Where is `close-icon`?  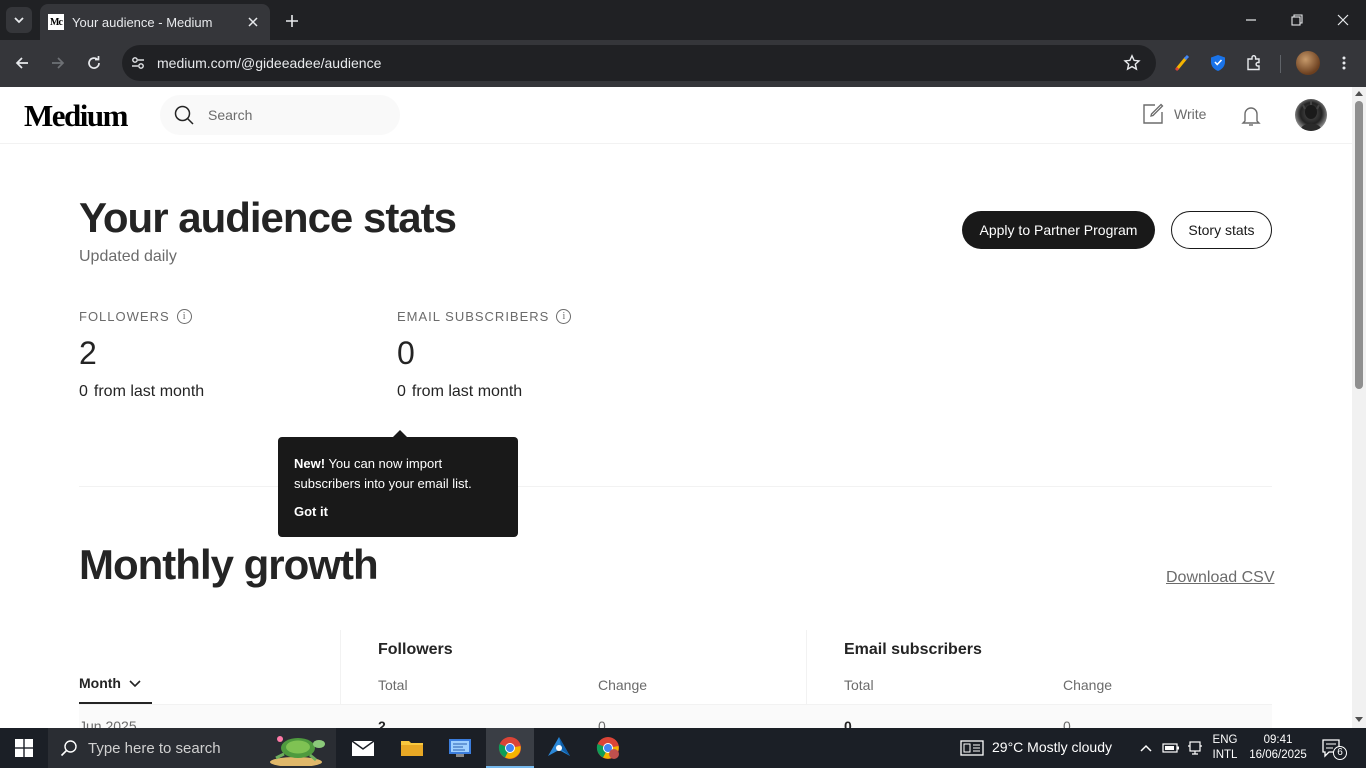
close-icon is located at coordinates (253, 22).